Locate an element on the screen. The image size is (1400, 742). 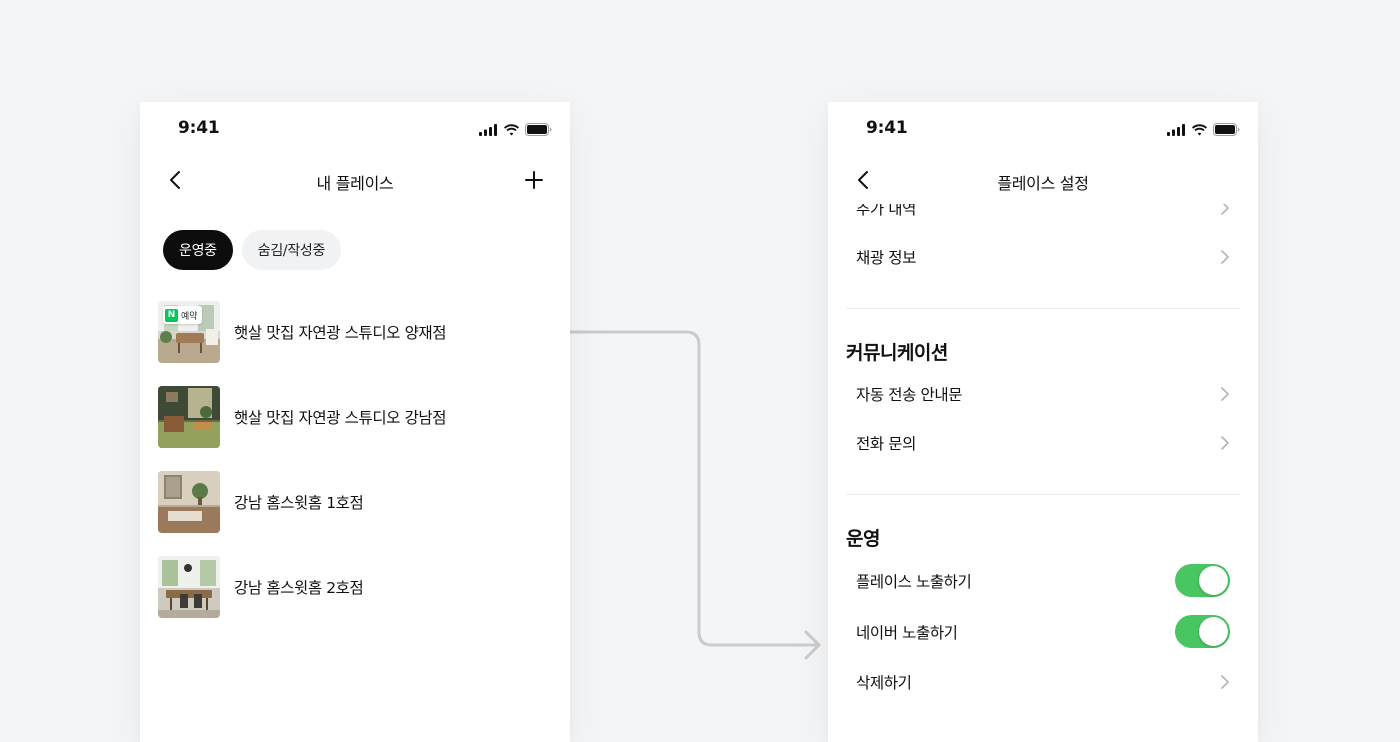
nav-bar: 플레이스 설정 is located at coordinates (1043, 181).